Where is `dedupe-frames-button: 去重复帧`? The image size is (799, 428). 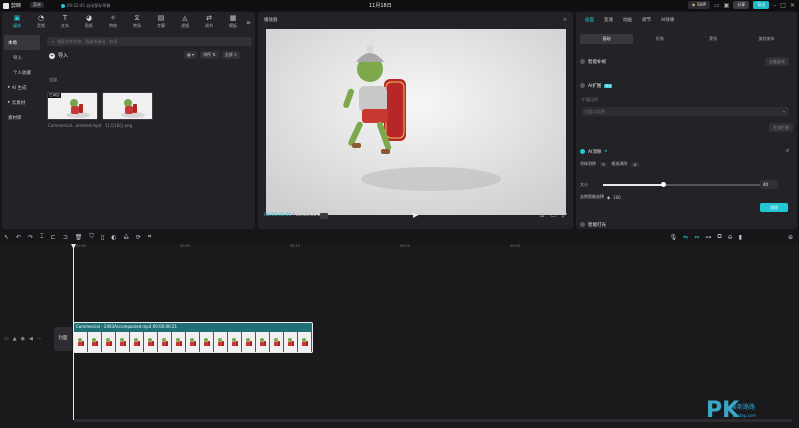 dedupe-frames-button: 去重复帧 is located at coordinates (777, 61).